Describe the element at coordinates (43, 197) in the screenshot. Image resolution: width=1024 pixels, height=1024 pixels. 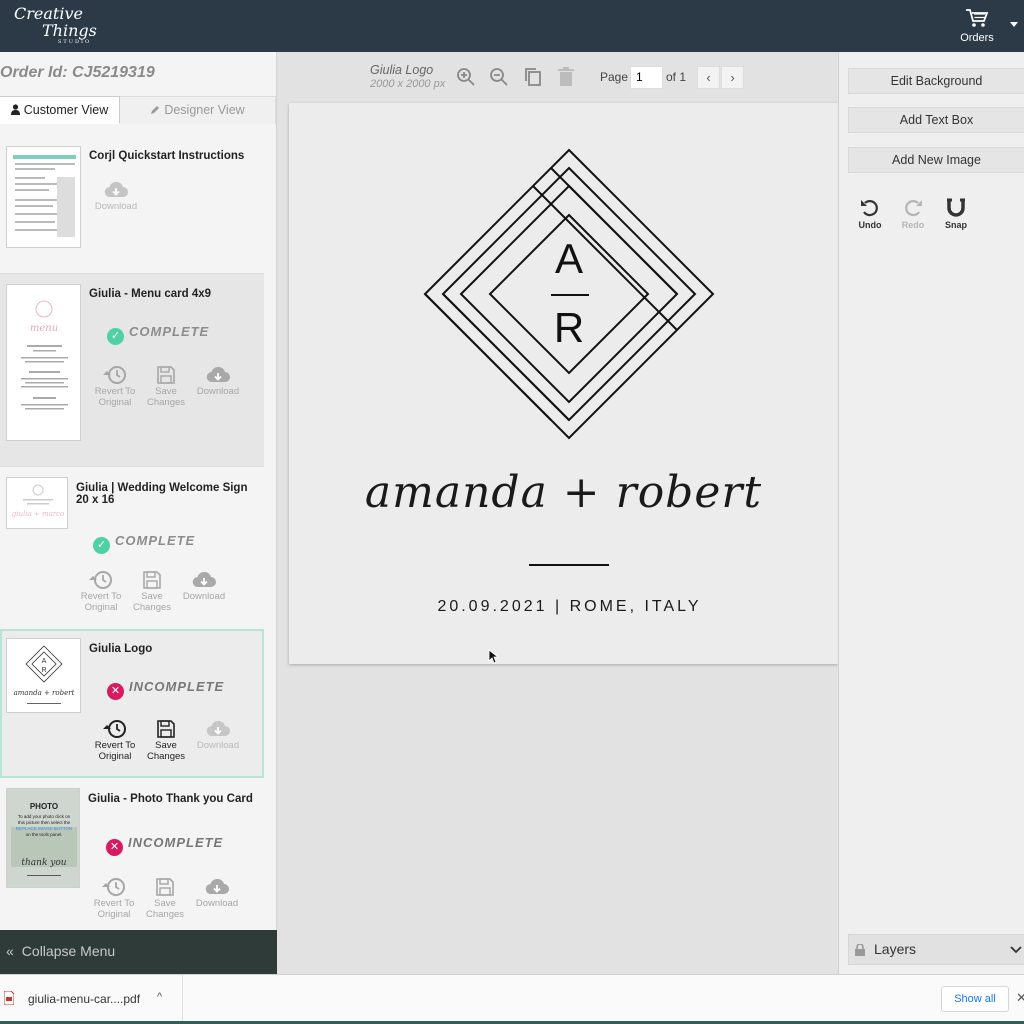
I see `product-thumbnail` at that location.